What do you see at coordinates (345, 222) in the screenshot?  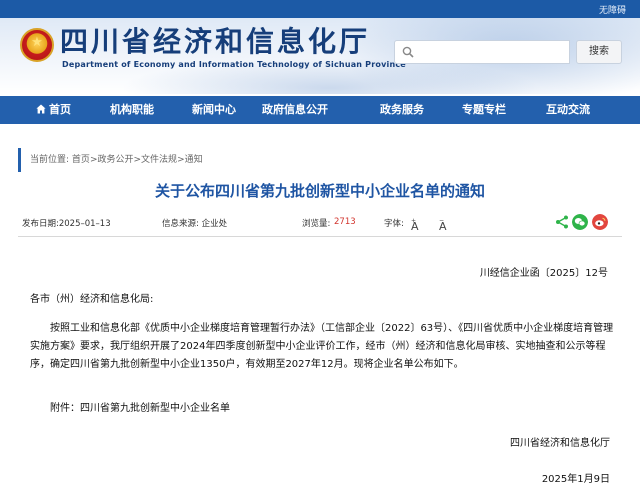 I see `views-count: 2713` at bounding box center [345, 222].